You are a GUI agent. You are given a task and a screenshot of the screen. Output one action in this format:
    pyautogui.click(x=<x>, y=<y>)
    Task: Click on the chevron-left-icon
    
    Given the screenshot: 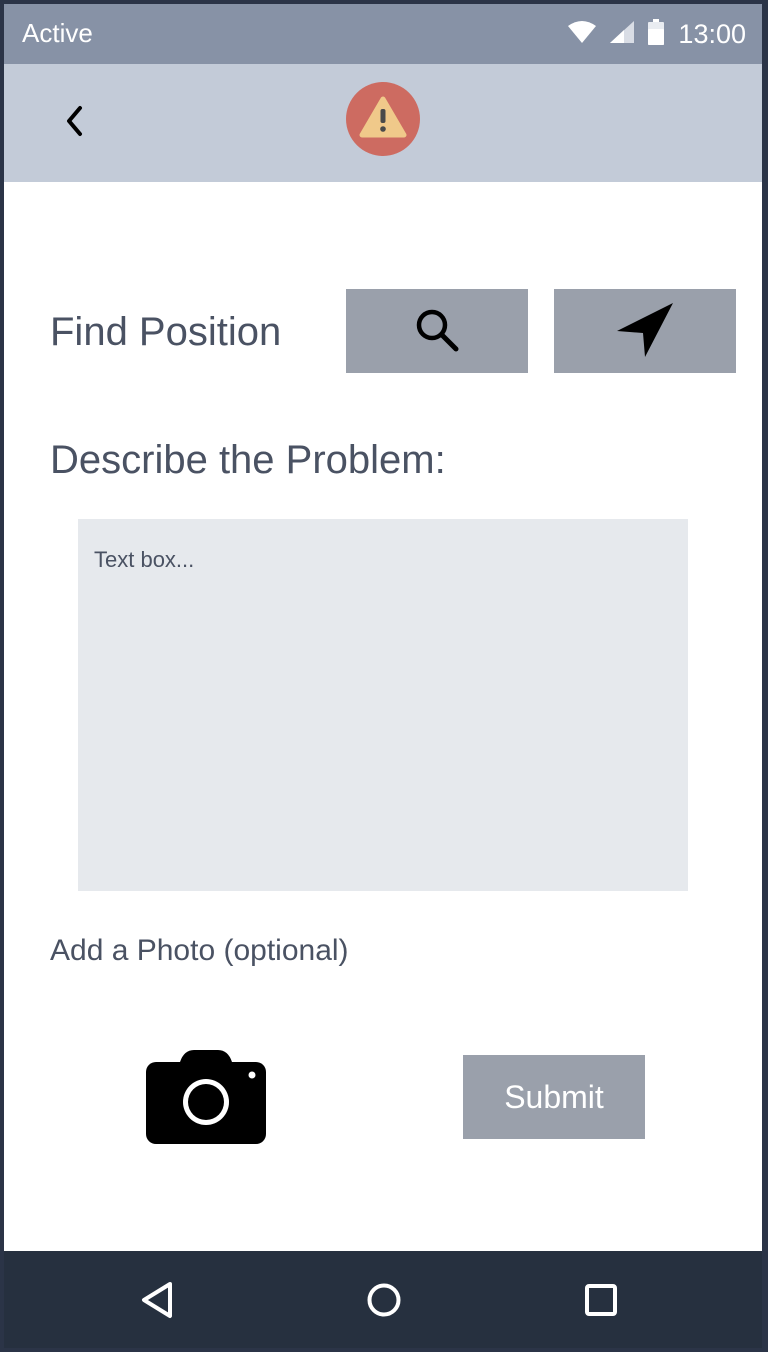 What is the action you would take?
    pyautogui.click(x=74, y=123)
    